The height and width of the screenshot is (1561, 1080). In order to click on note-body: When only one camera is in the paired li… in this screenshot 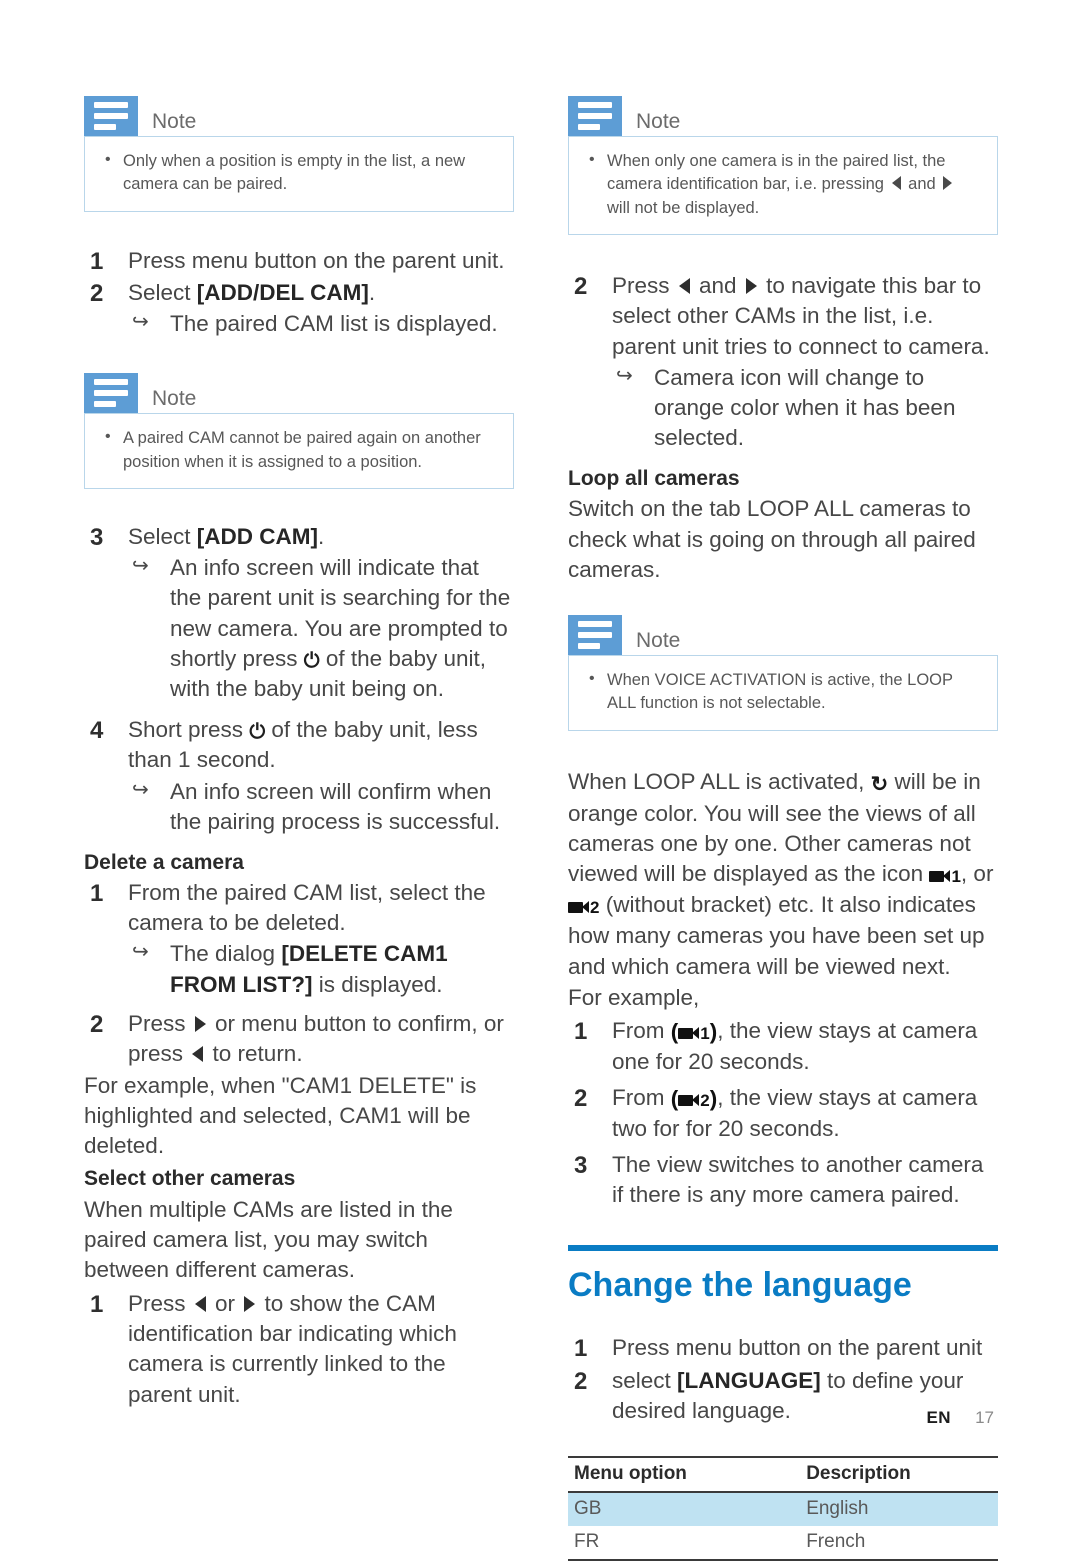, I will do `click(783, 186)`.